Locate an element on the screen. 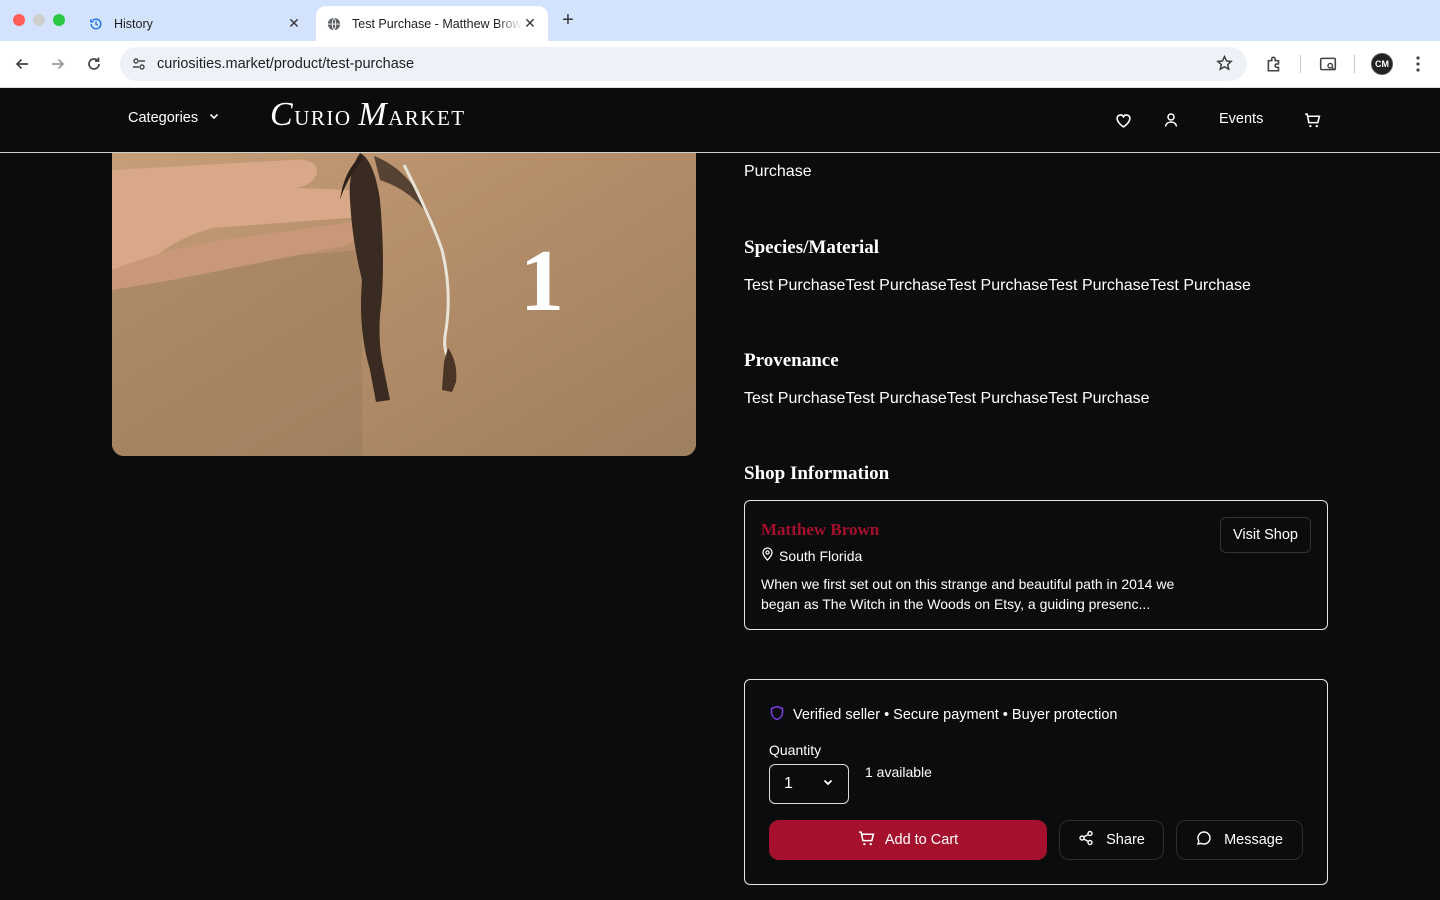  quantity-label: Quantity is located at coordinates (795, 750).